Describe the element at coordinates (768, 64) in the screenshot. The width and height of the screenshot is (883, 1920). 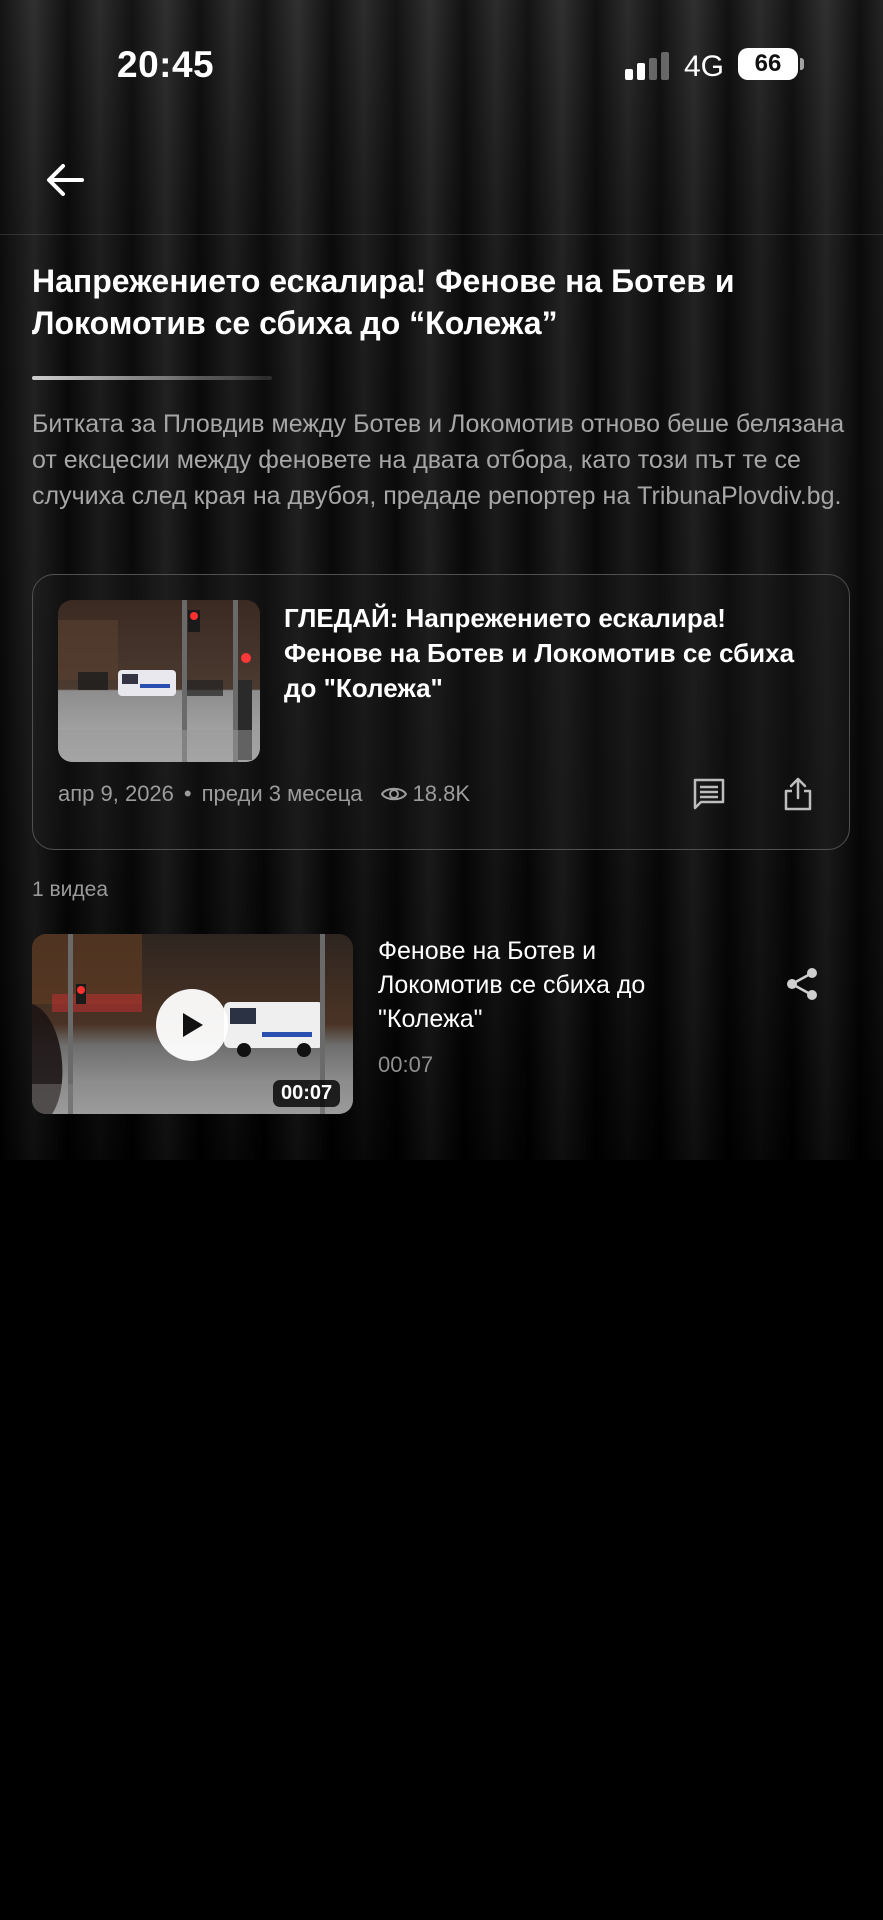
I see `battery-icon: 66` at that location.